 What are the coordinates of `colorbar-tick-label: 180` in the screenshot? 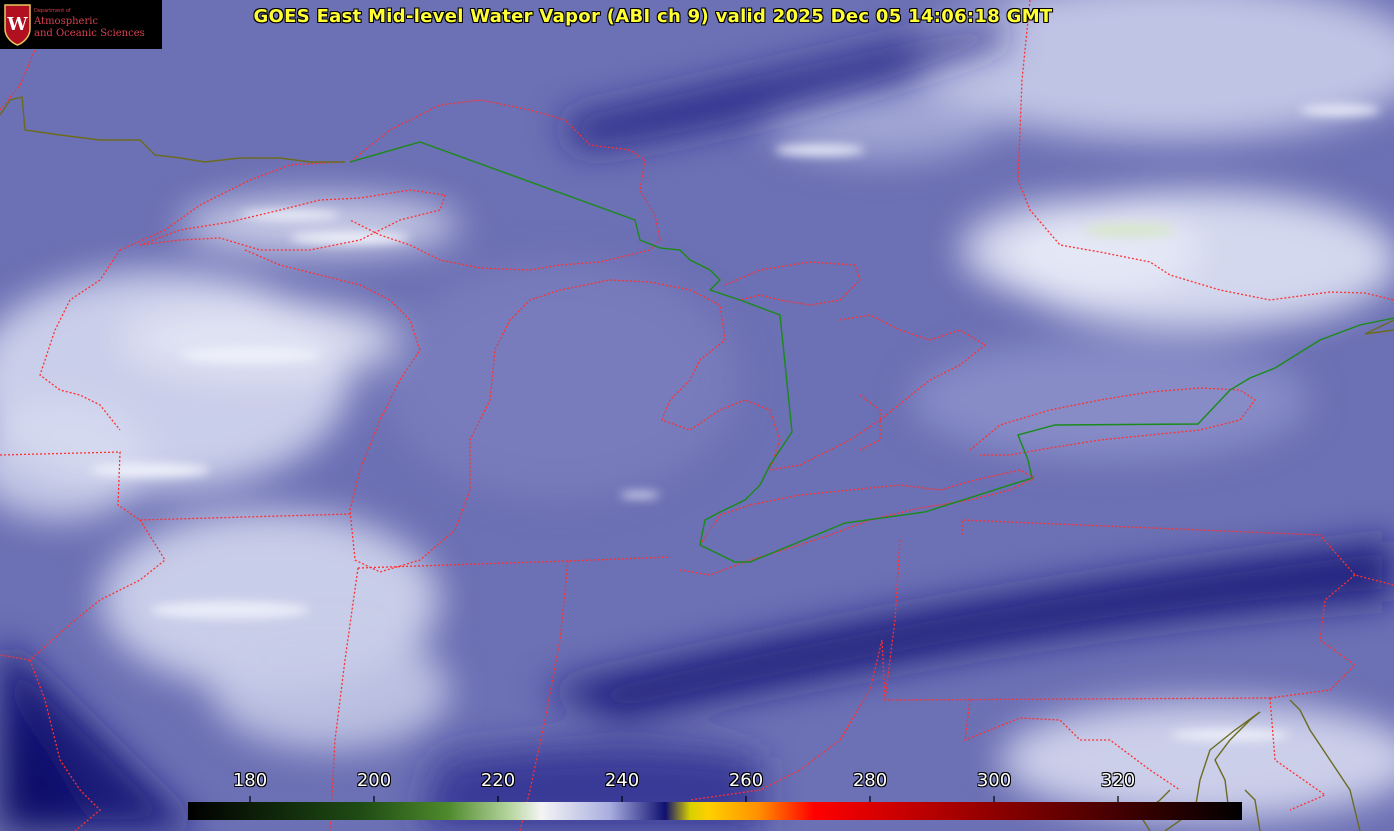 It's located at (250, 780).